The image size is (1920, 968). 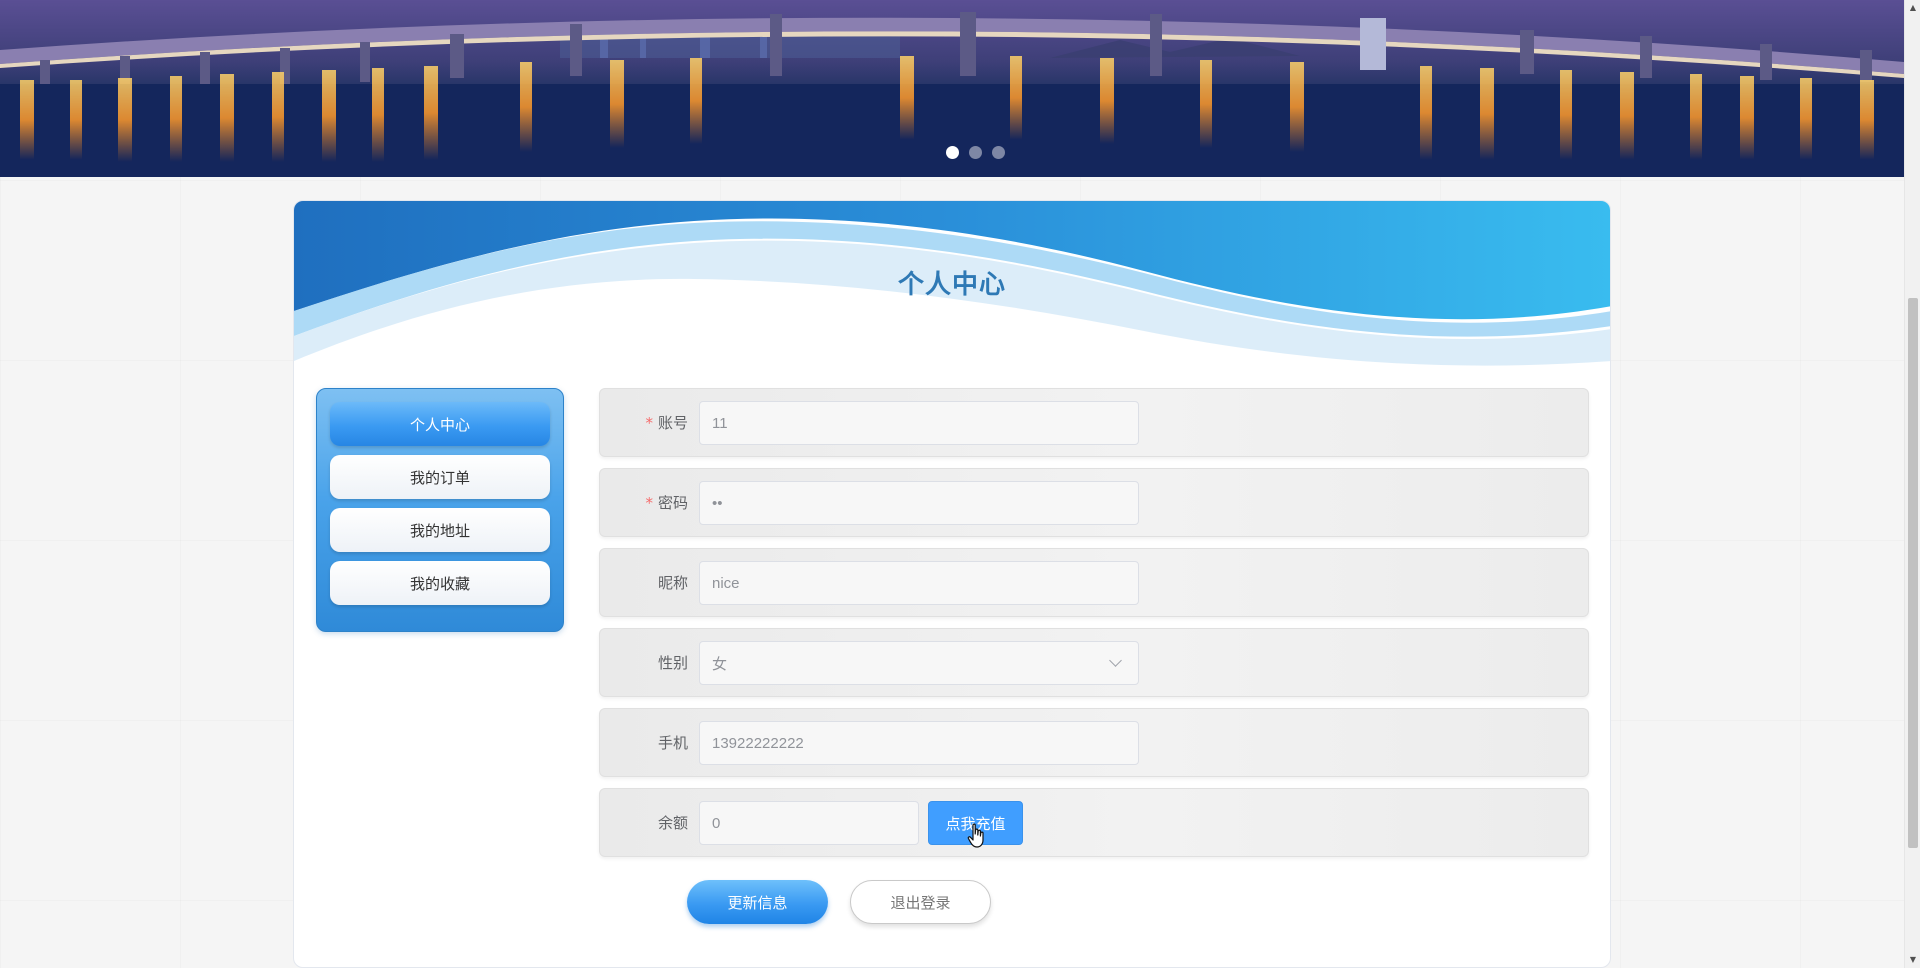 What do you see at coordinates (919, 743) in the screenshot?
I see `phone-input: 13922222222` at bounding box center [919, 743].